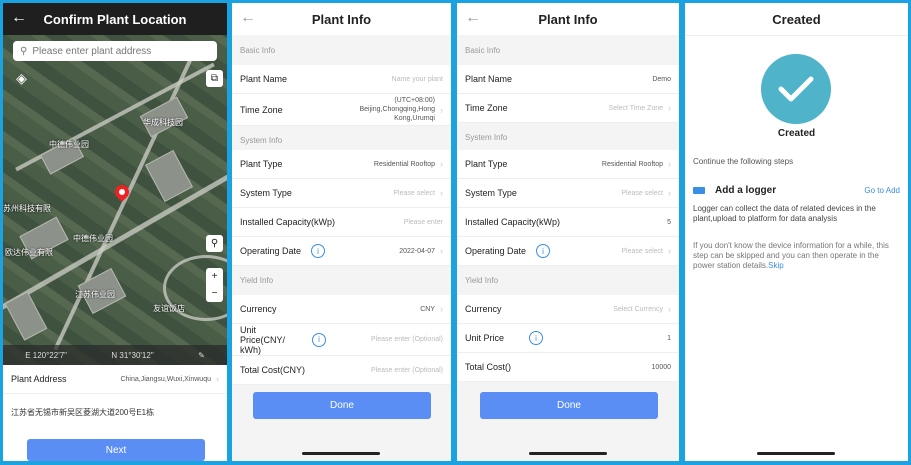  What do you see at coordinates (638, 309) in the screenshot?
I see `currency-select: Select Currency` at bounding box center [638, 309].